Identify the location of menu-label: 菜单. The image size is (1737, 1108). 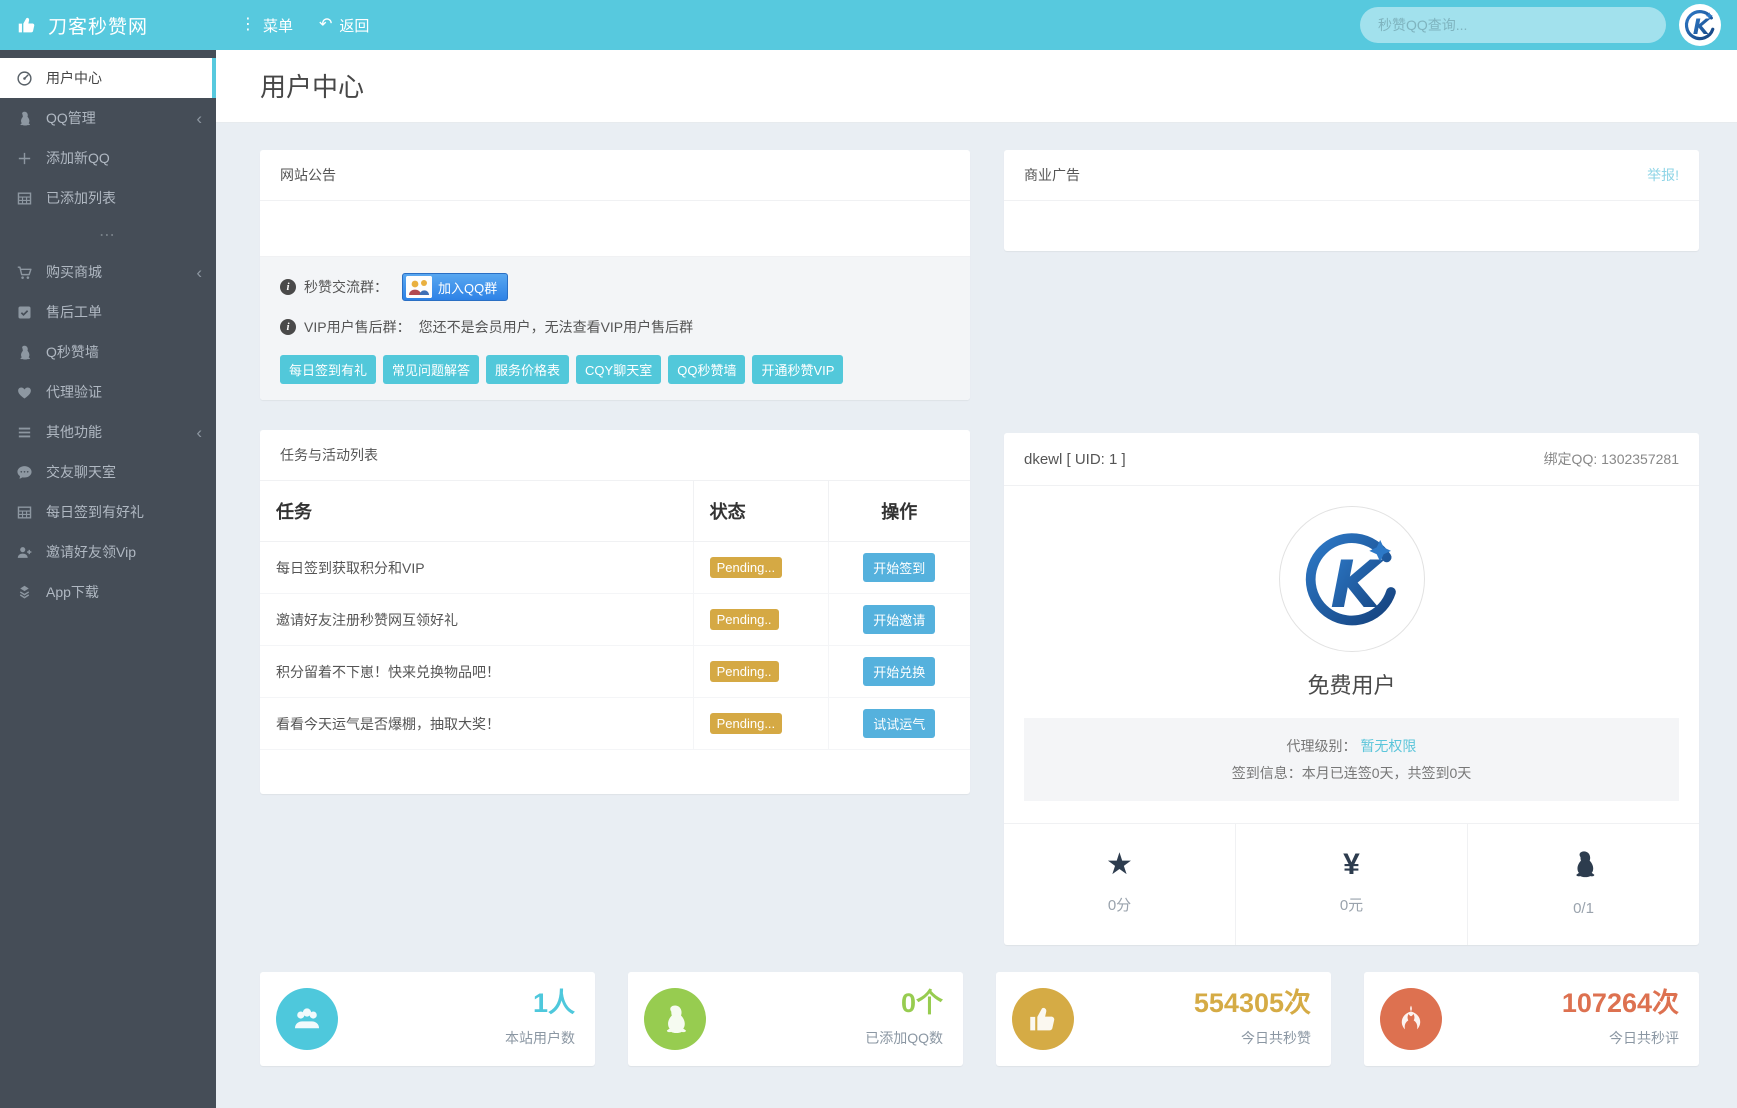
(278, 26).